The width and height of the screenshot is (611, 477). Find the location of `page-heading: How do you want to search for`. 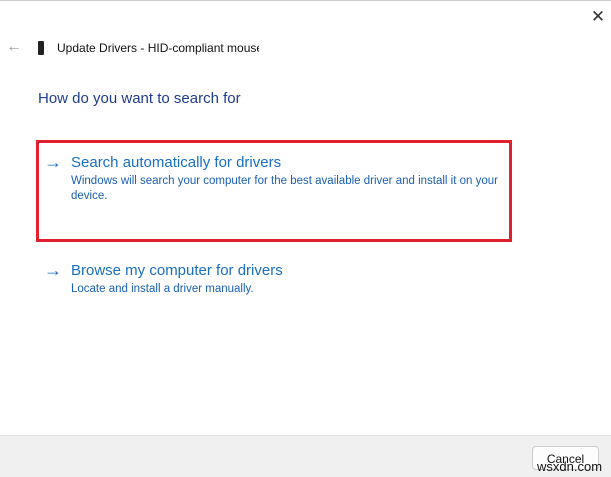

page-heading: How do you want to search for is located at coordinates (139, 98).